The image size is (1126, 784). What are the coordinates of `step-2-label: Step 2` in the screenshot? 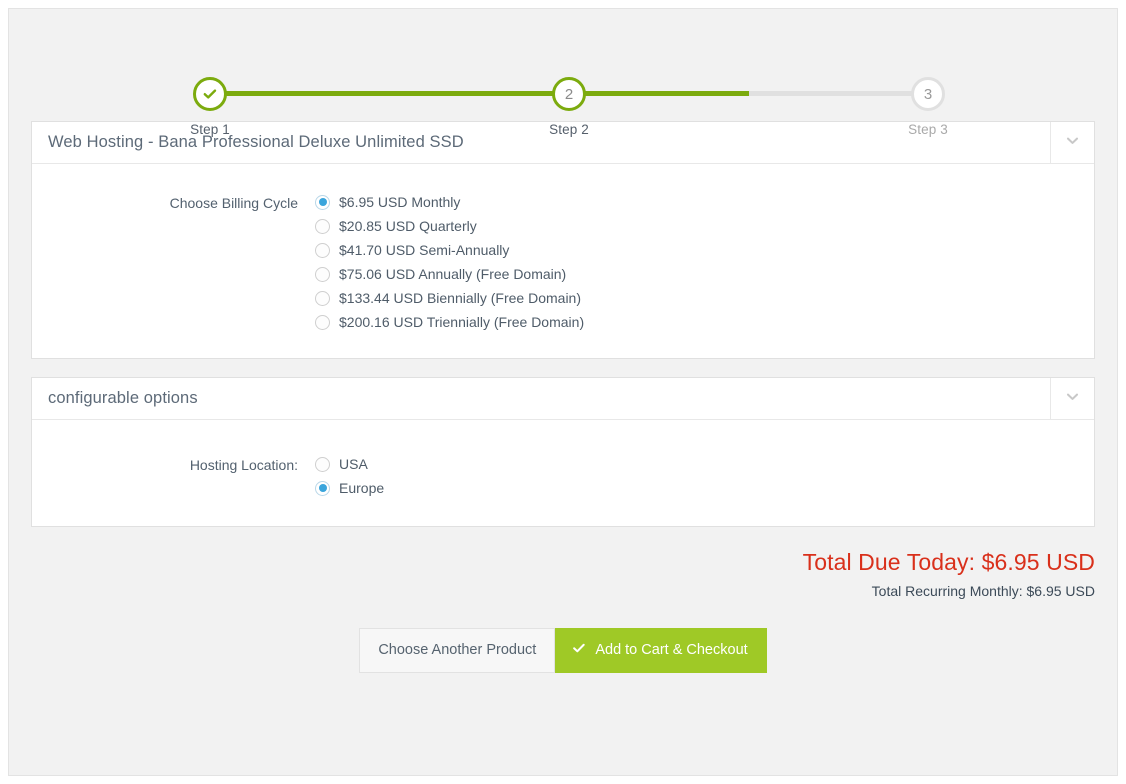 It's located at (569, 129).